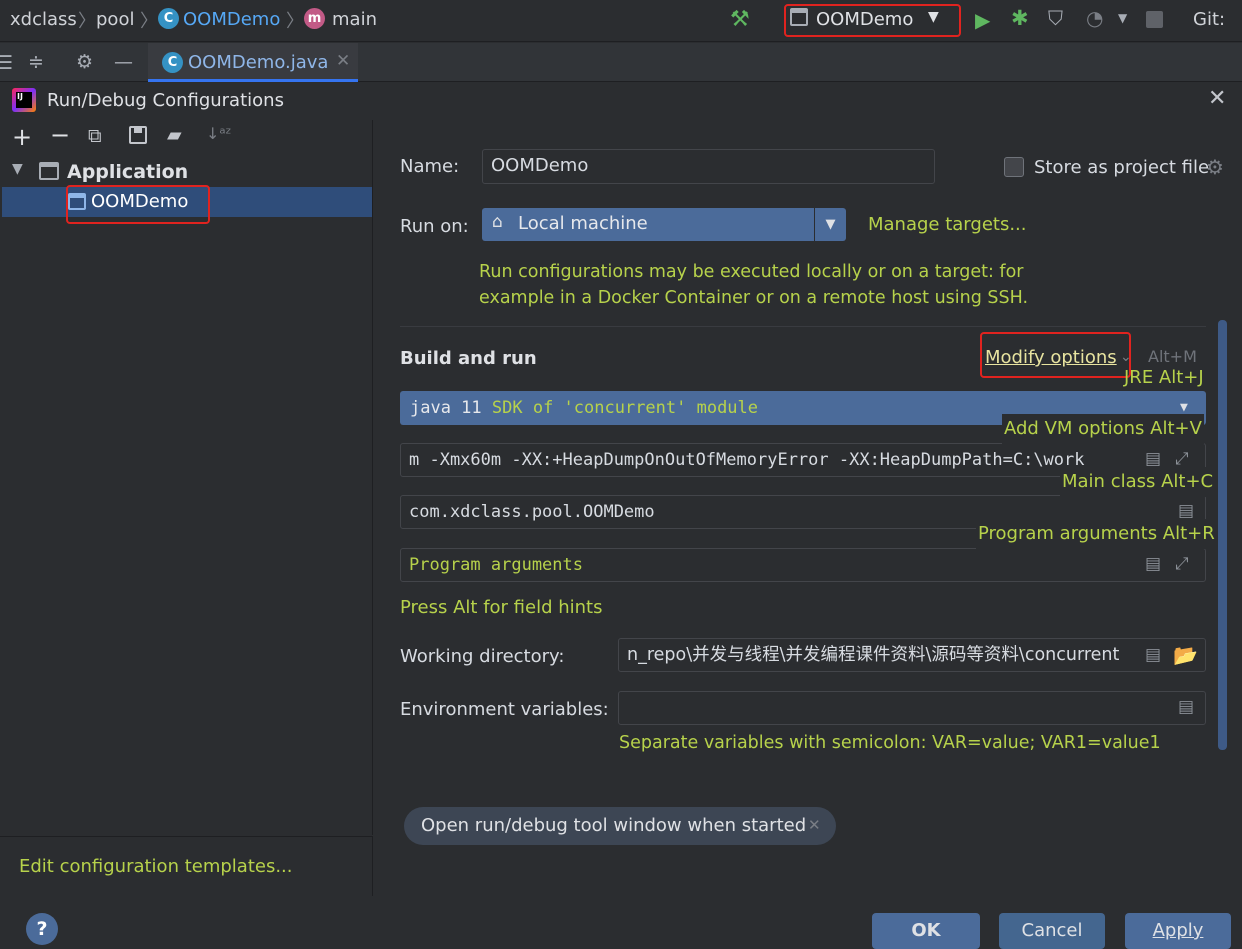 This screenshot has width=1242, height=949. I want to click on program-arguments-field: Program arguments, so click(803, 565).